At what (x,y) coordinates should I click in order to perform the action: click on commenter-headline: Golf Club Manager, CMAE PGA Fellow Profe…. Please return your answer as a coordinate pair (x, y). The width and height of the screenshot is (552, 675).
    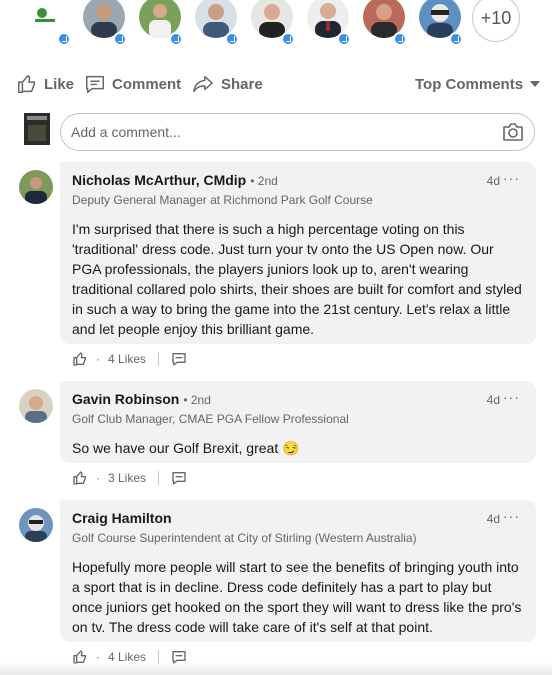
    Looking at the image, I should click on (210, 419).